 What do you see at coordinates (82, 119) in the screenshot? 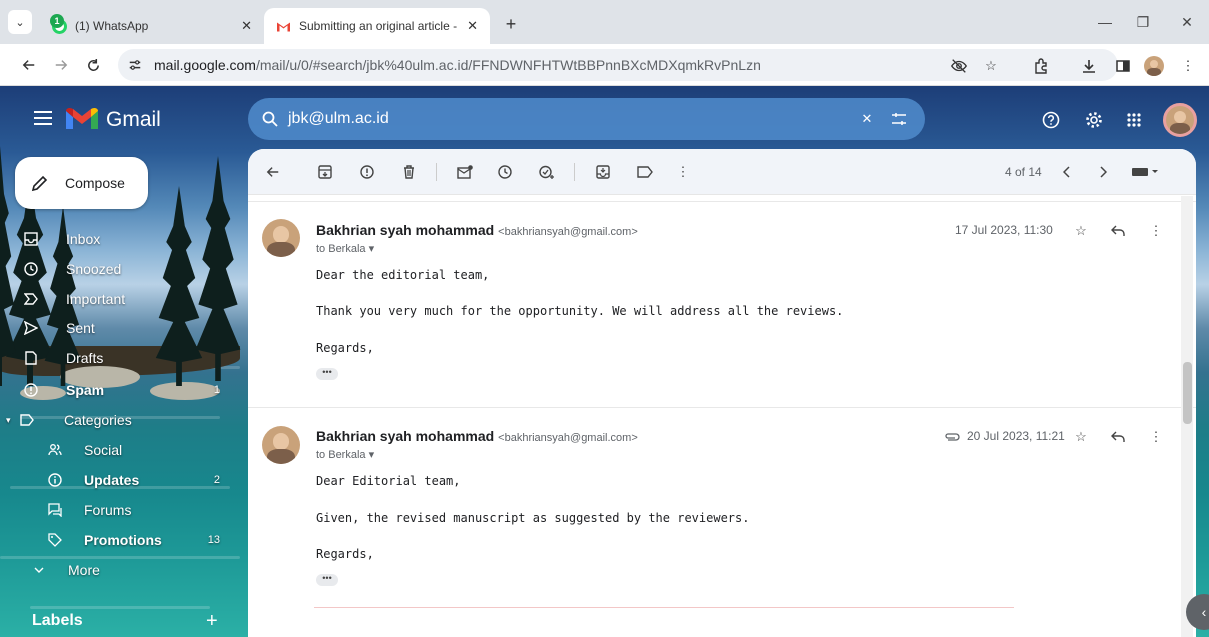
I see `gmail-logo-icon` at bounding box center [82, 119].